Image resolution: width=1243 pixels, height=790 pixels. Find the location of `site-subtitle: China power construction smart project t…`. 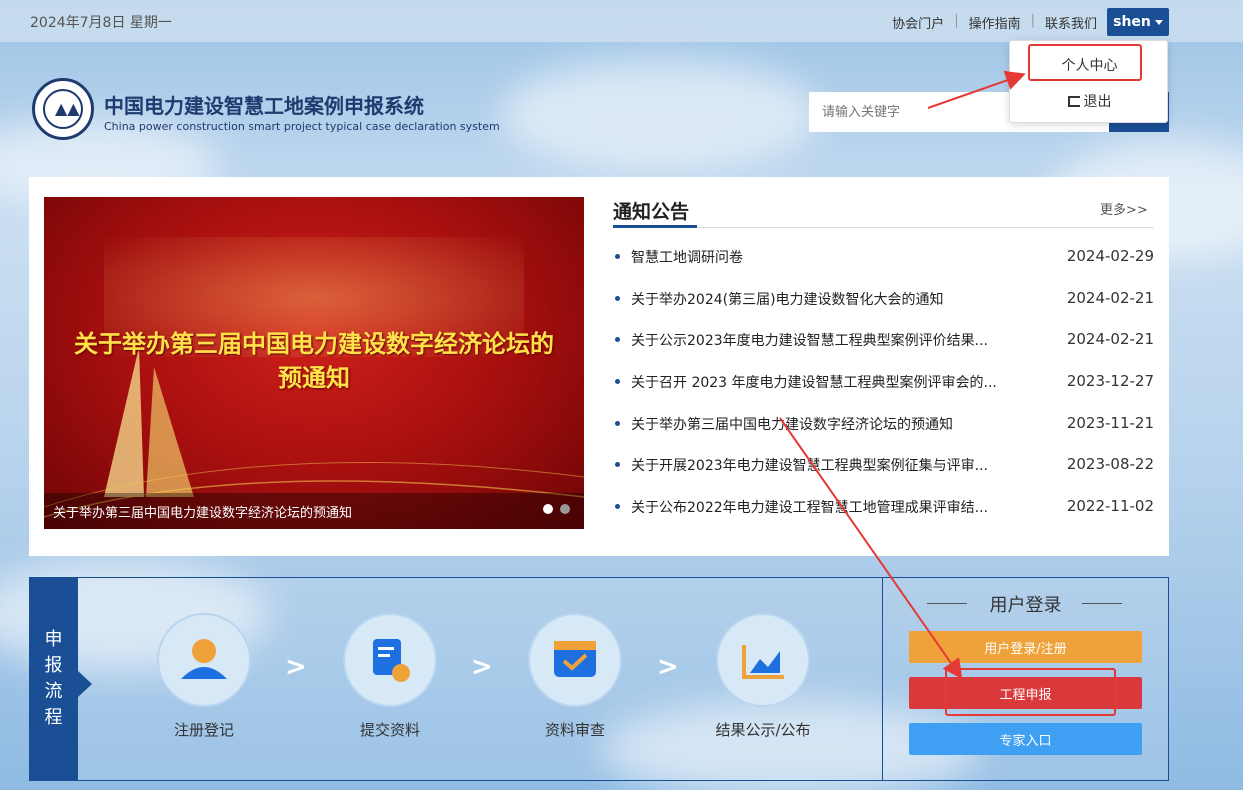

site-subtitle: China power construction smart project t… is located at coordinates (302, 126).